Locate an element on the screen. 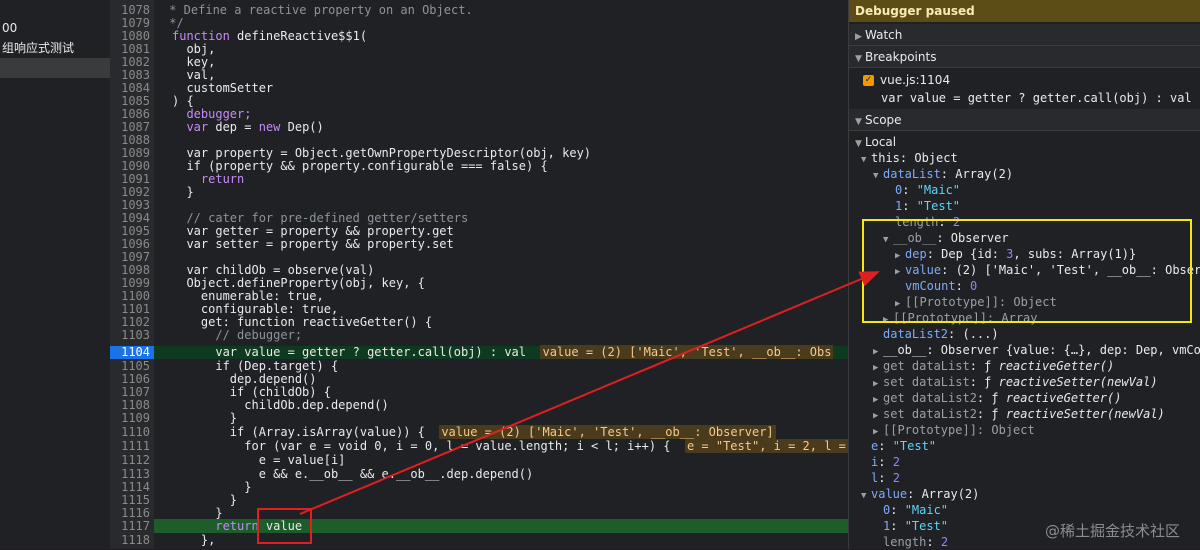 The width and height of the screenshot is (1200, 550). chevron-right-icon: ▶ is located at coordinates (858, 37).